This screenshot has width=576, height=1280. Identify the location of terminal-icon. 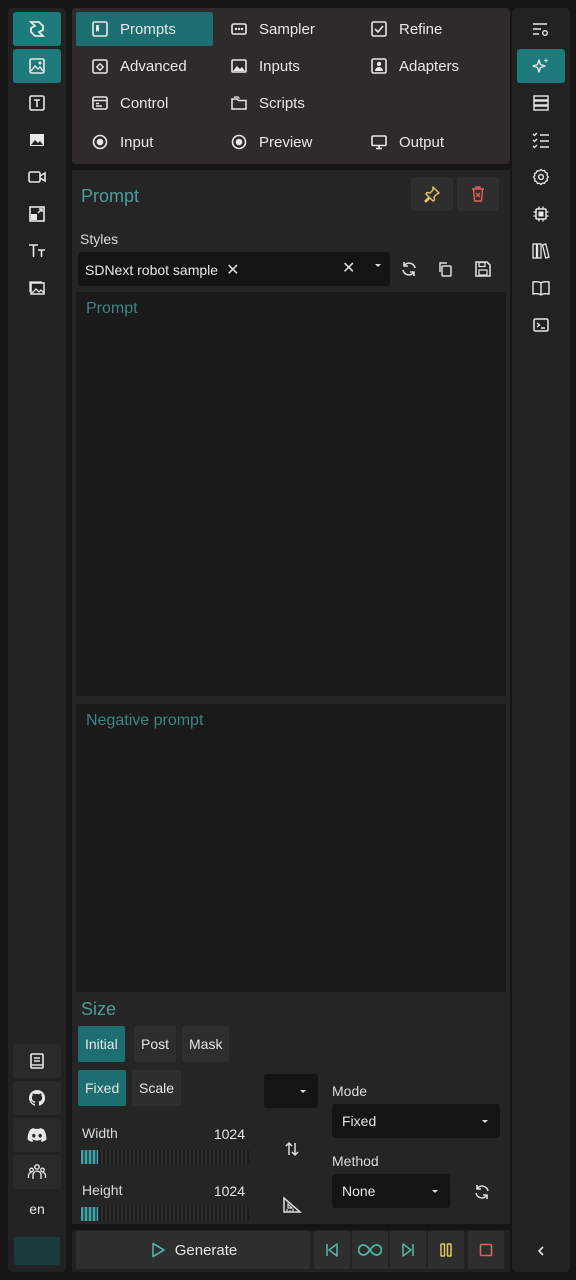
(541, 325).